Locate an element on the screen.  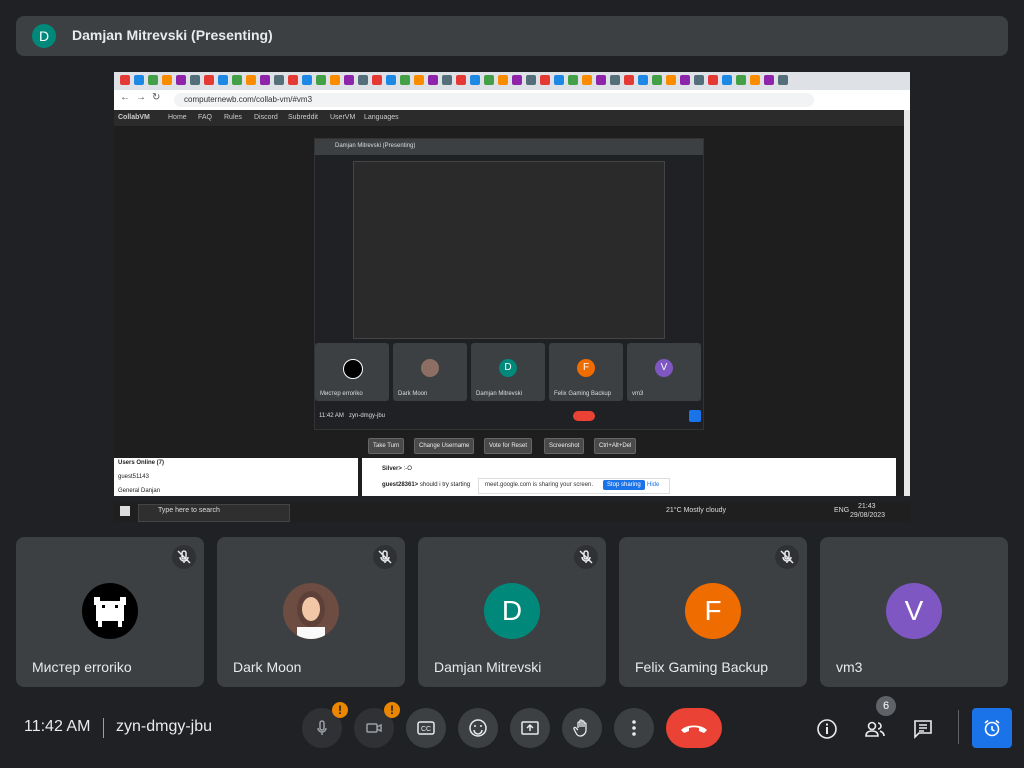
present-screen-button is located at coordinates (530, 728).